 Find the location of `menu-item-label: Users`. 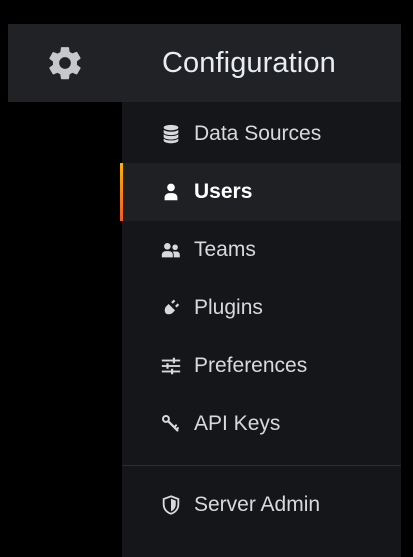

menu-item-label: Users is located at coordinates (223, 191).